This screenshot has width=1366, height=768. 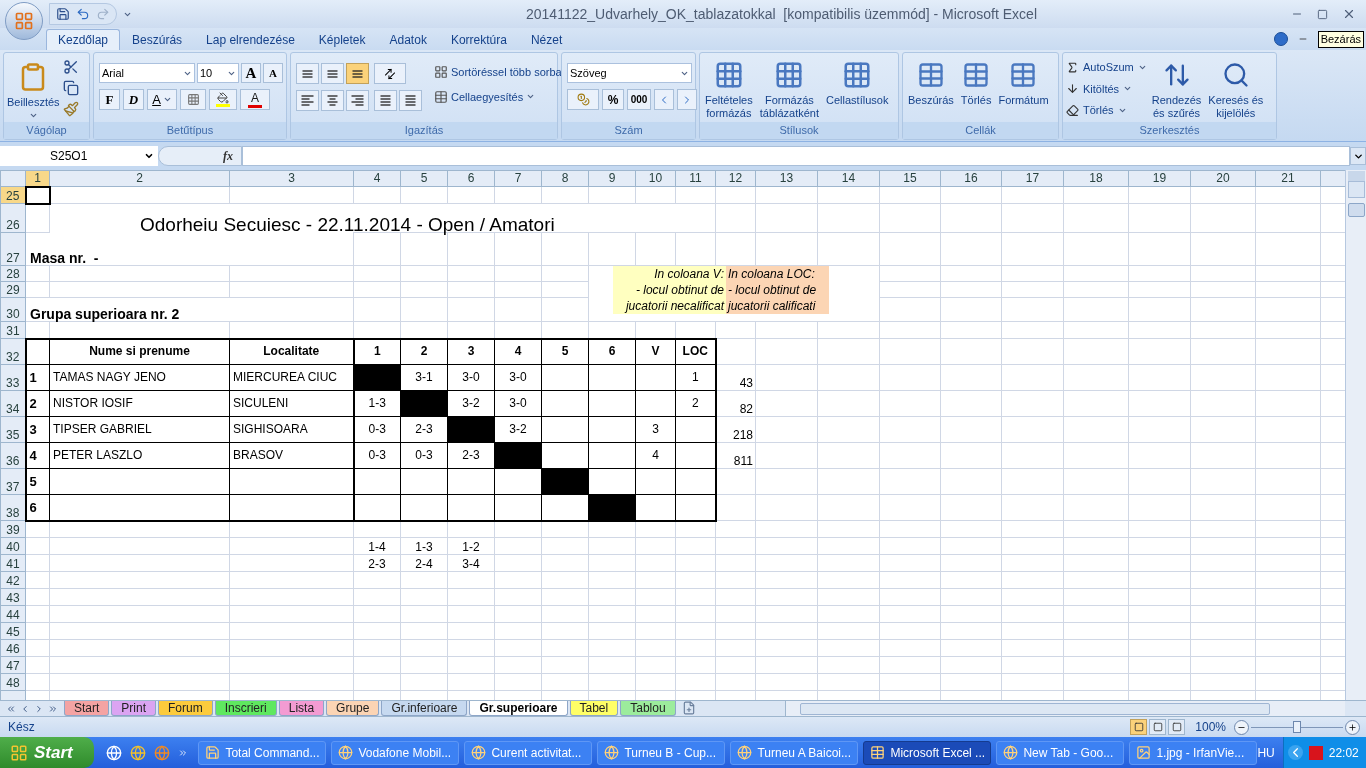 I want to click on column-header: 3, so click(x=291, y=178).